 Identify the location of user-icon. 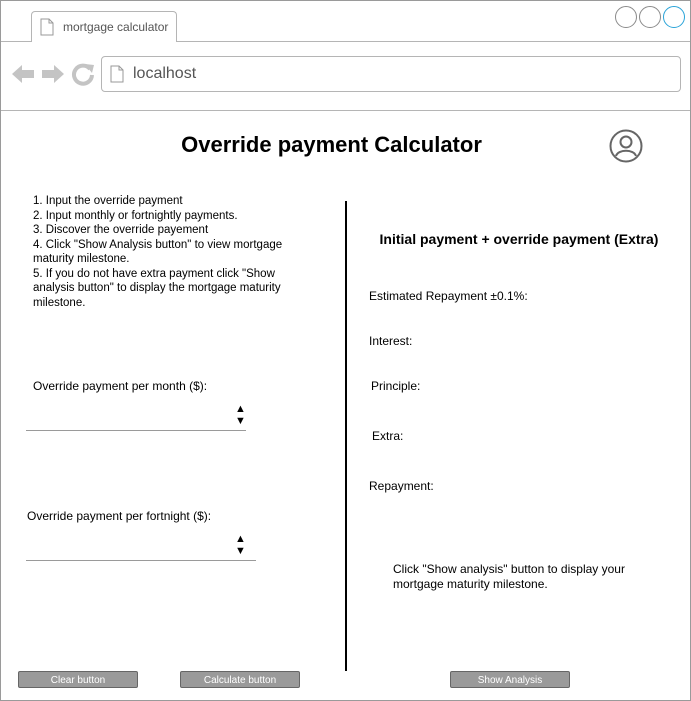
(626, 146).